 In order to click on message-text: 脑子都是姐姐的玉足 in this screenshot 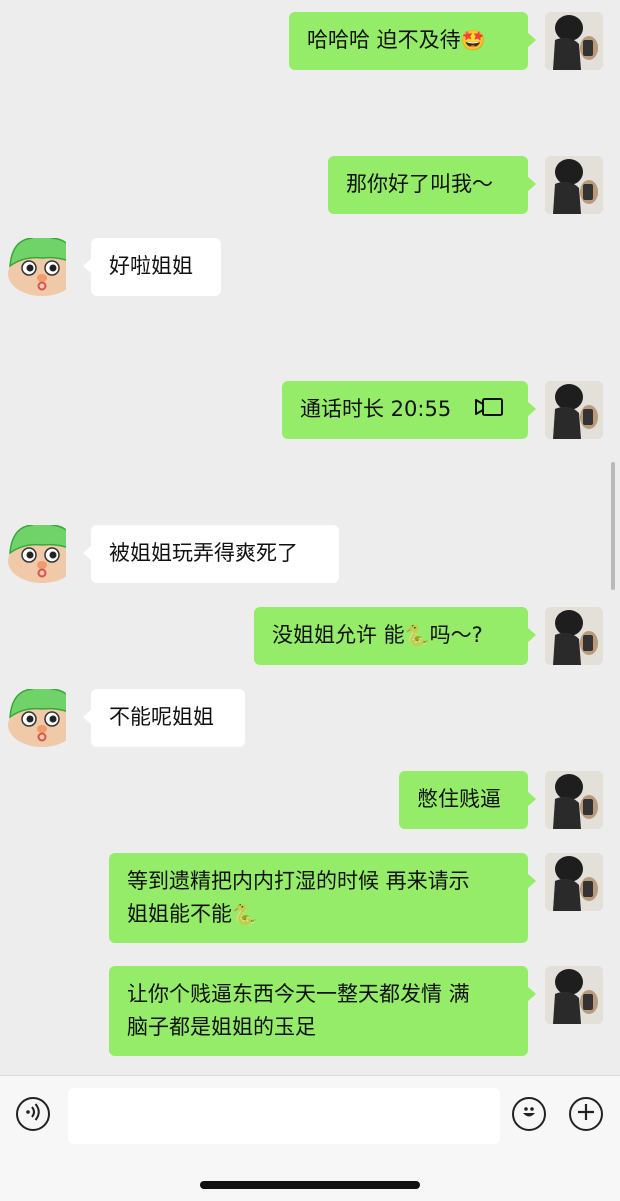, I will do `click(221, 1027)`.